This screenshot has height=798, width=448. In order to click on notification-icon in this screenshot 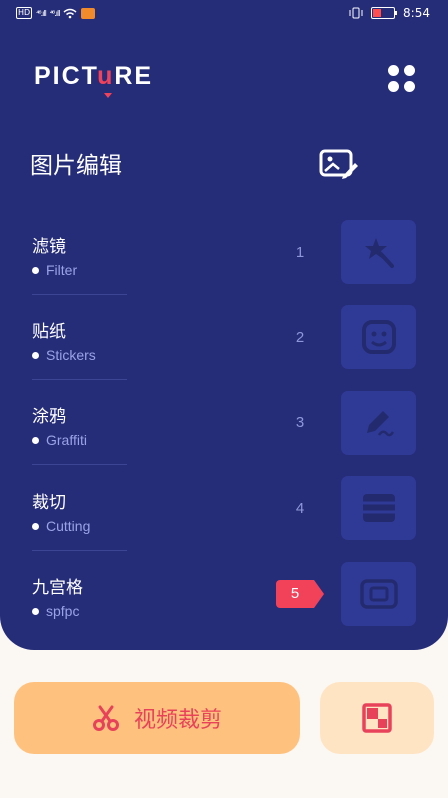, I will do `click(88, 13)`.